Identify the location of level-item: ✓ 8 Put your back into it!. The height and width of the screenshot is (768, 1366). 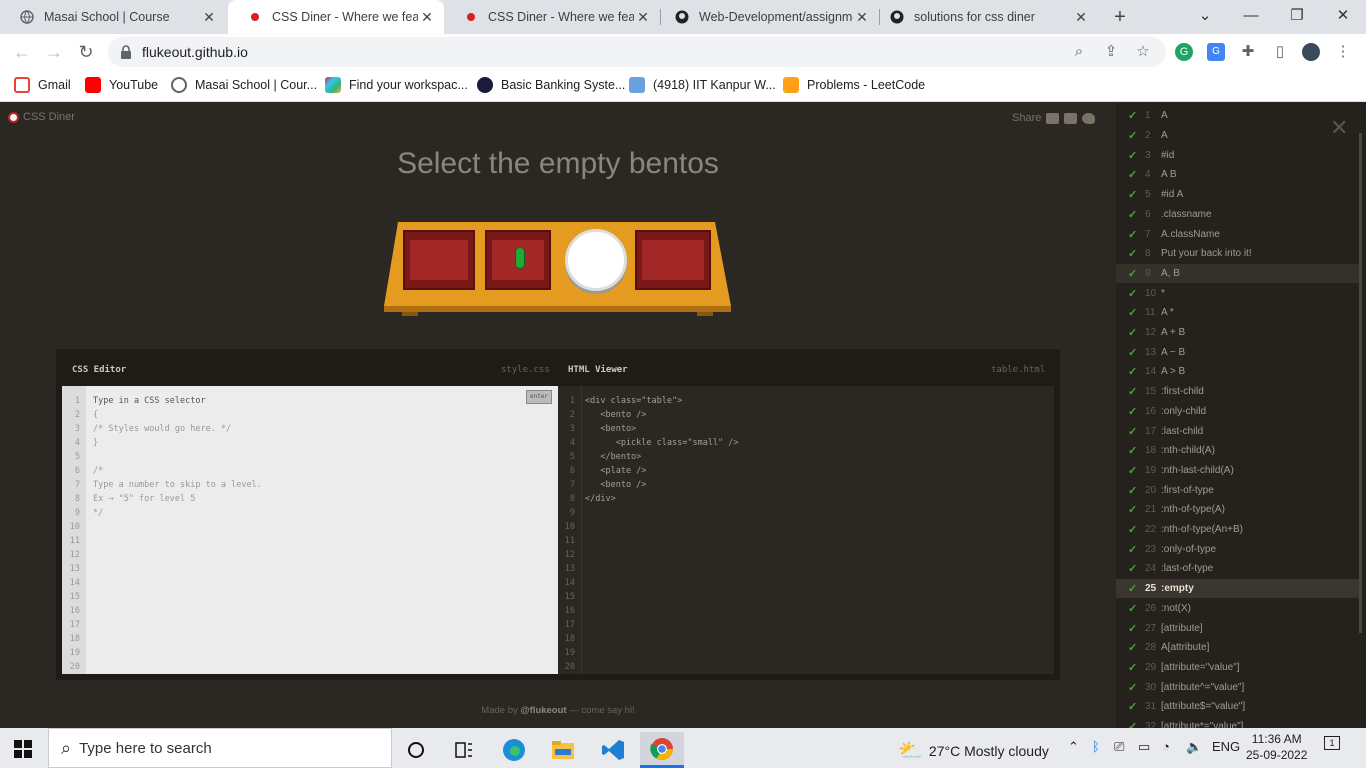
(1239, 254).